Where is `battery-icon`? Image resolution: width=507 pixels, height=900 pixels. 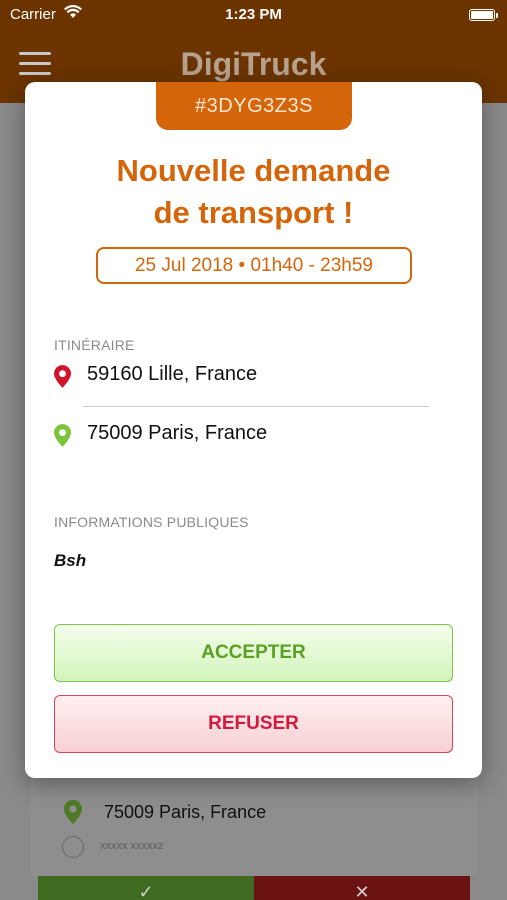 battery-icon is located at coordinates (483, 15).